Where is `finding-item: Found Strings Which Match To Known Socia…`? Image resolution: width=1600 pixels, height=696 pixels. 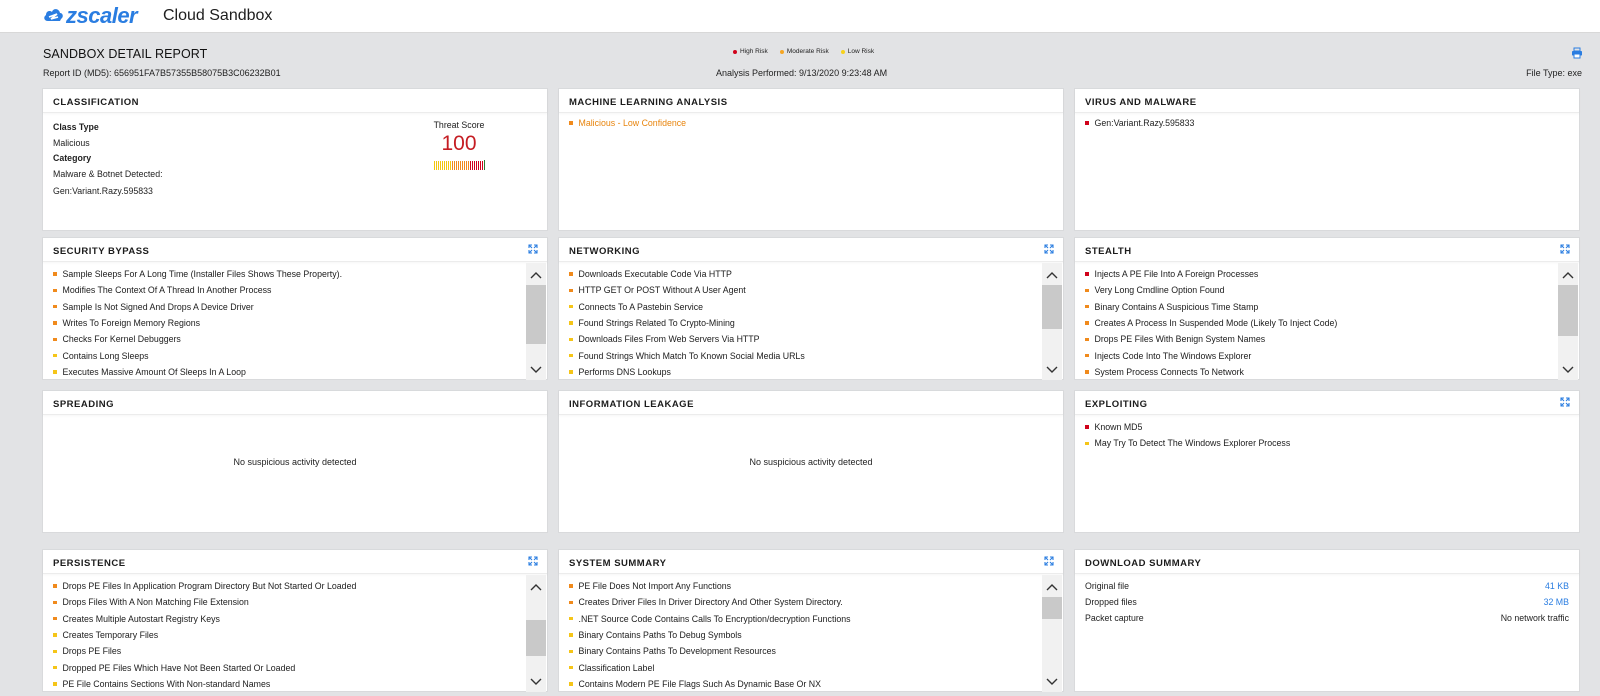 finding-item: Found Strings Which Match To Known Socia… is located at coordinates (805, 355).